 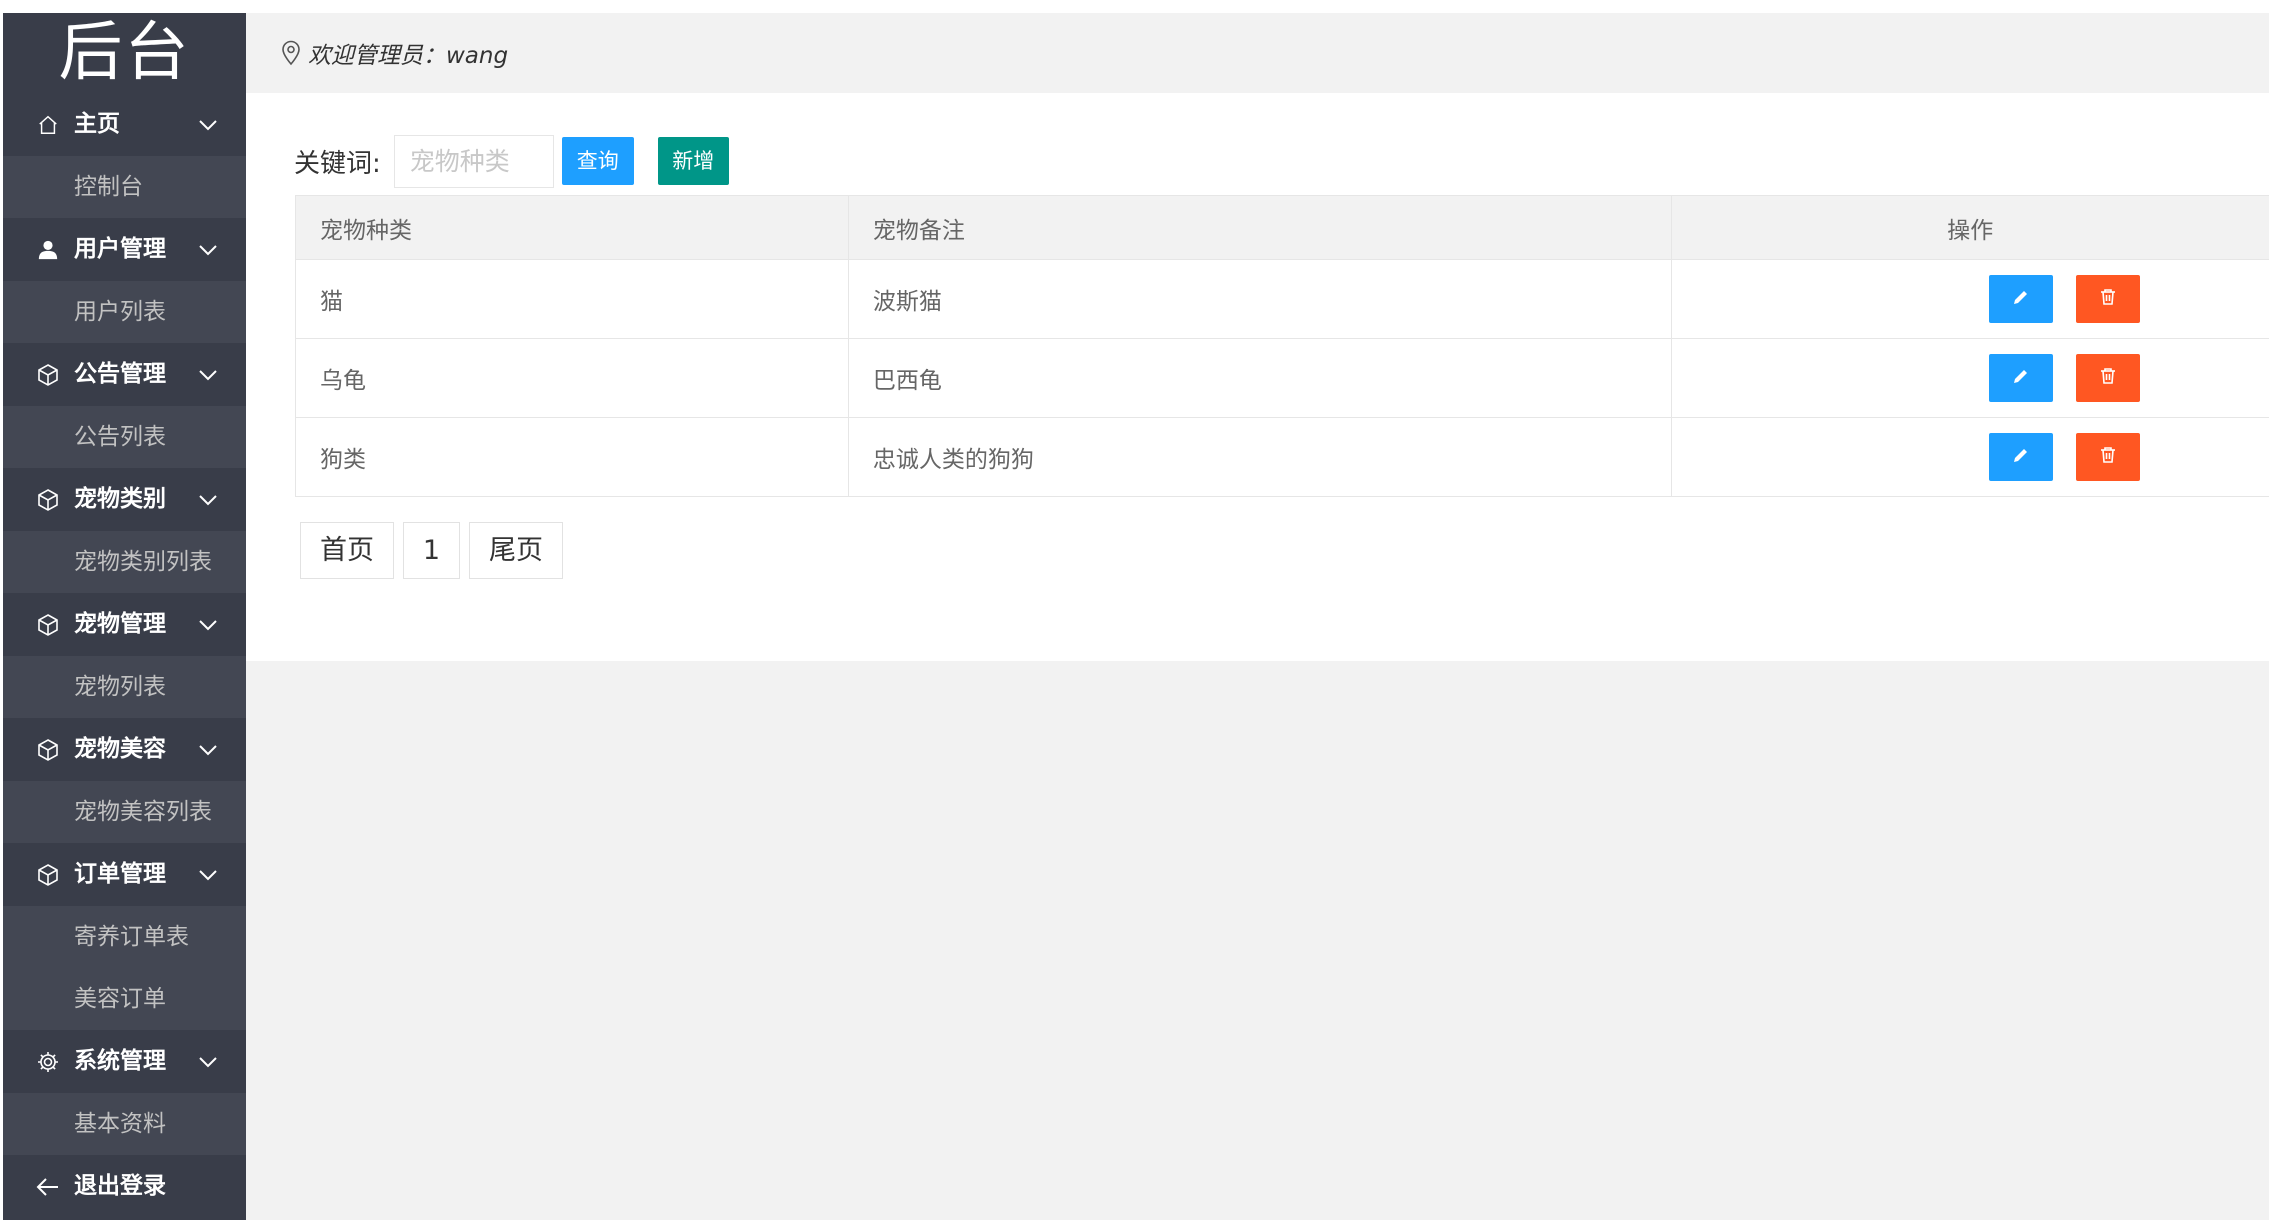 What do you see at coordinates (597, 161) in the screenshot?
I see `query-button: 查询` at bounding box center [597, 161].